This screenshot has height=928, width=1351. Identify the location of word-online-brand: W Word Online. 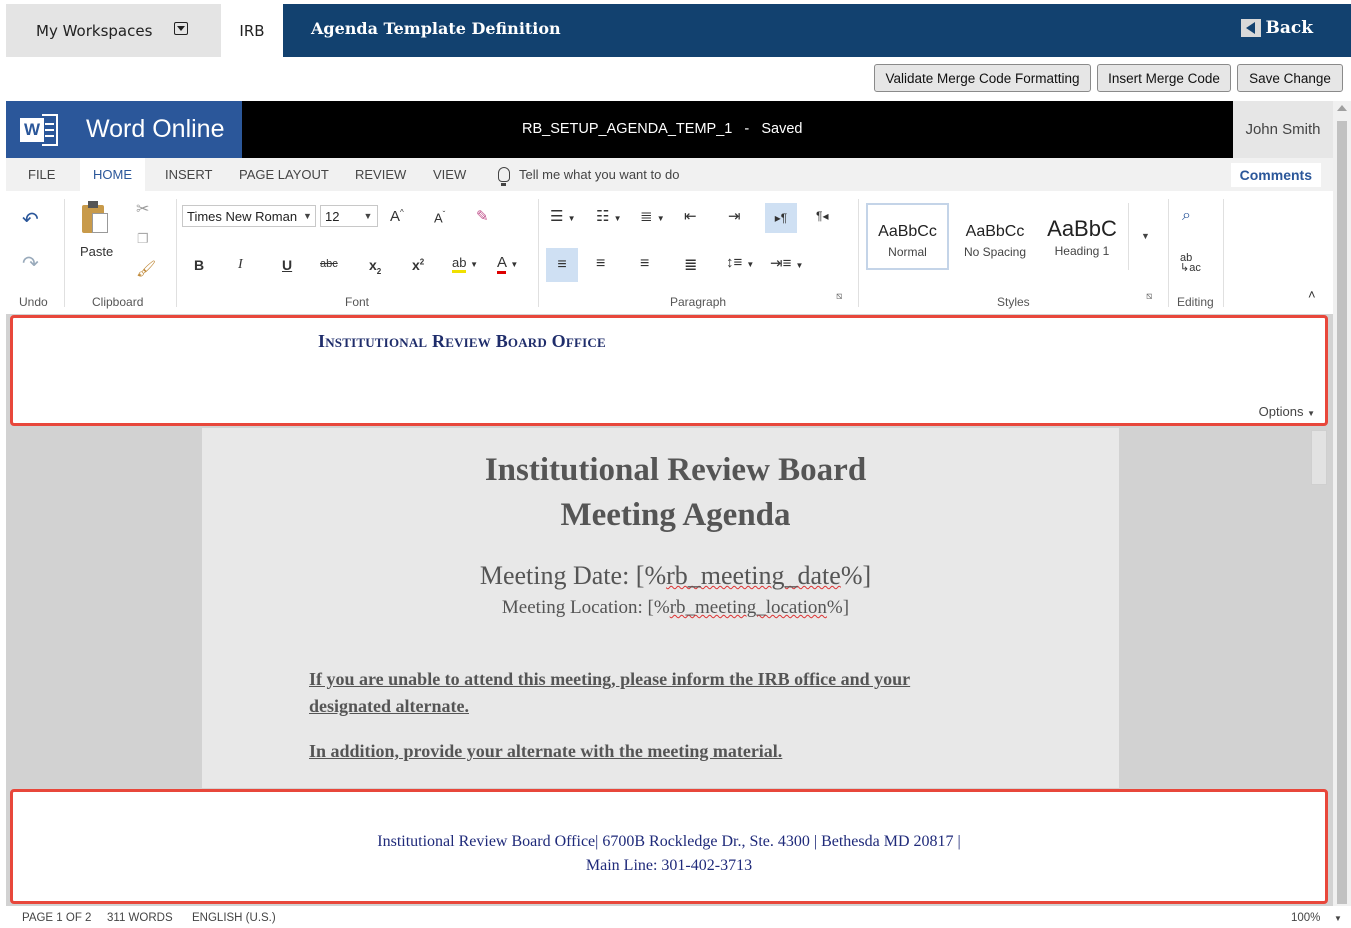
(124, 129).